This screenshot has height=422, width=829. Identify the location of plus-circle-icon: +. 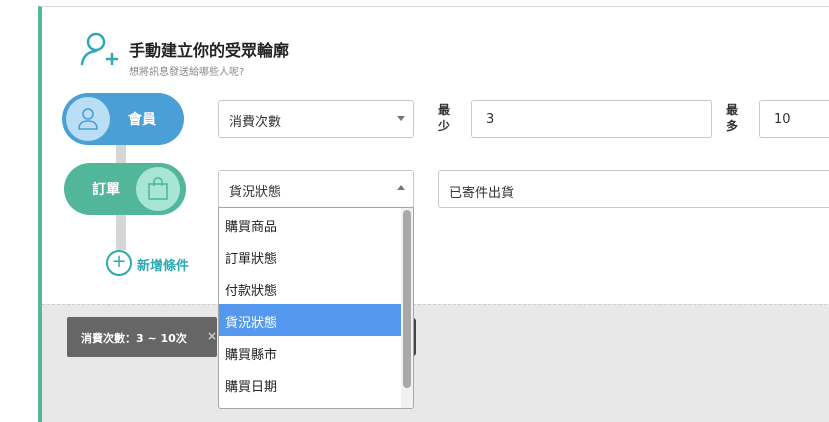
(119, 263).